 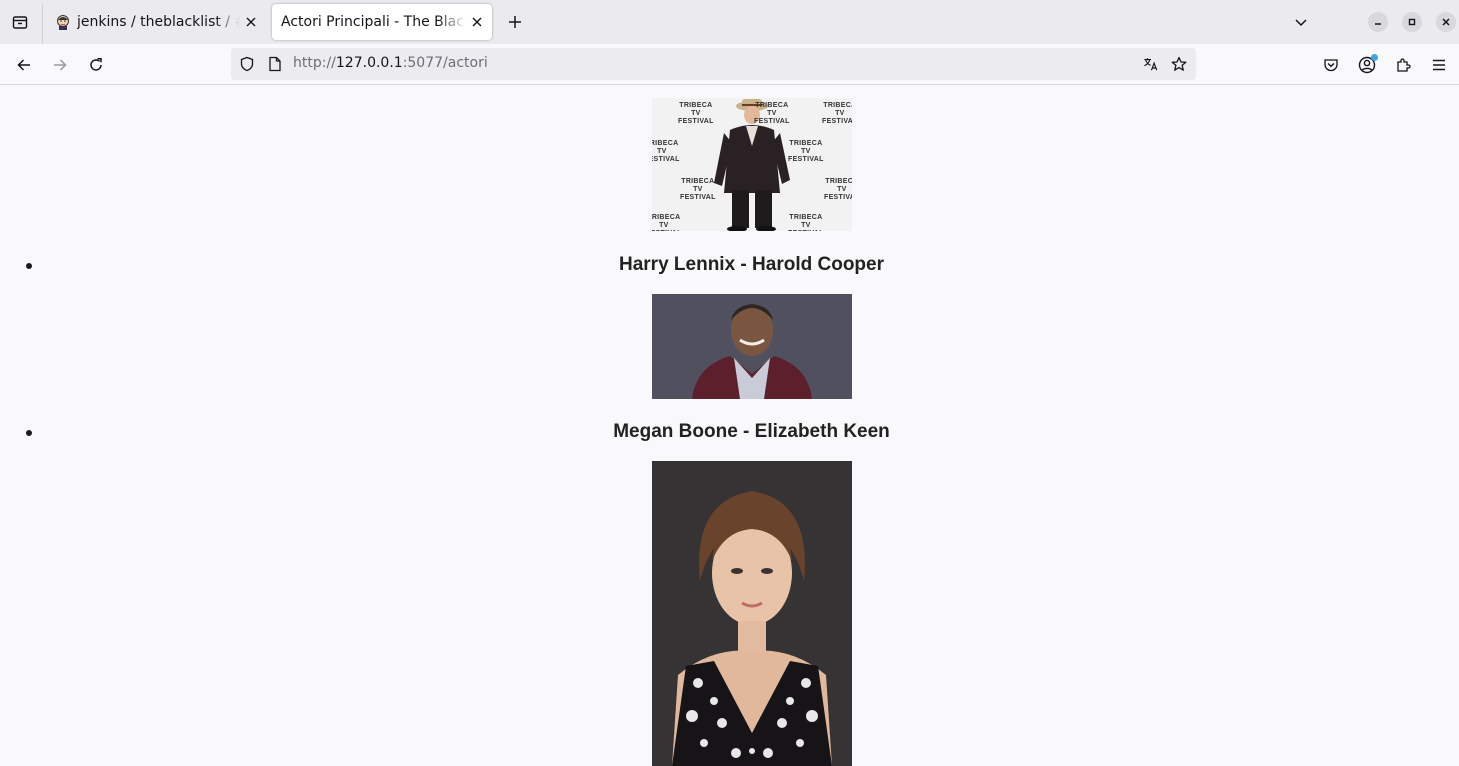 What do you see at coordinates (1374, 57) in the screenshot?
I see `notification-dot` at bounding box center [1374, 57].